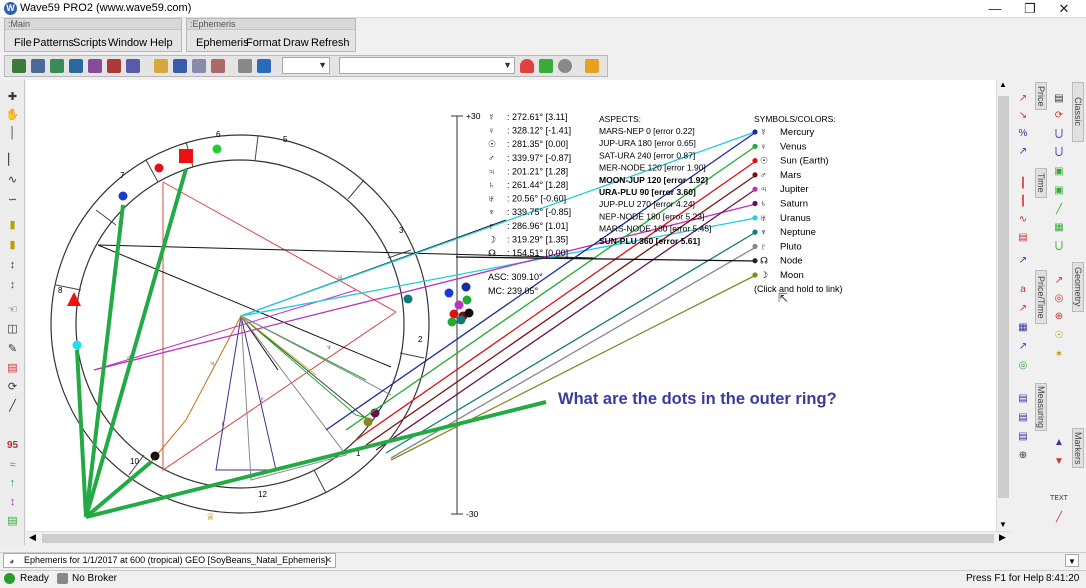 The width and height of the screenshot is (1086, 588). Describe the element at coordinates (1072, 560) in the screenshot. I see `tab-list-chevron-icon: ▼` at that location.